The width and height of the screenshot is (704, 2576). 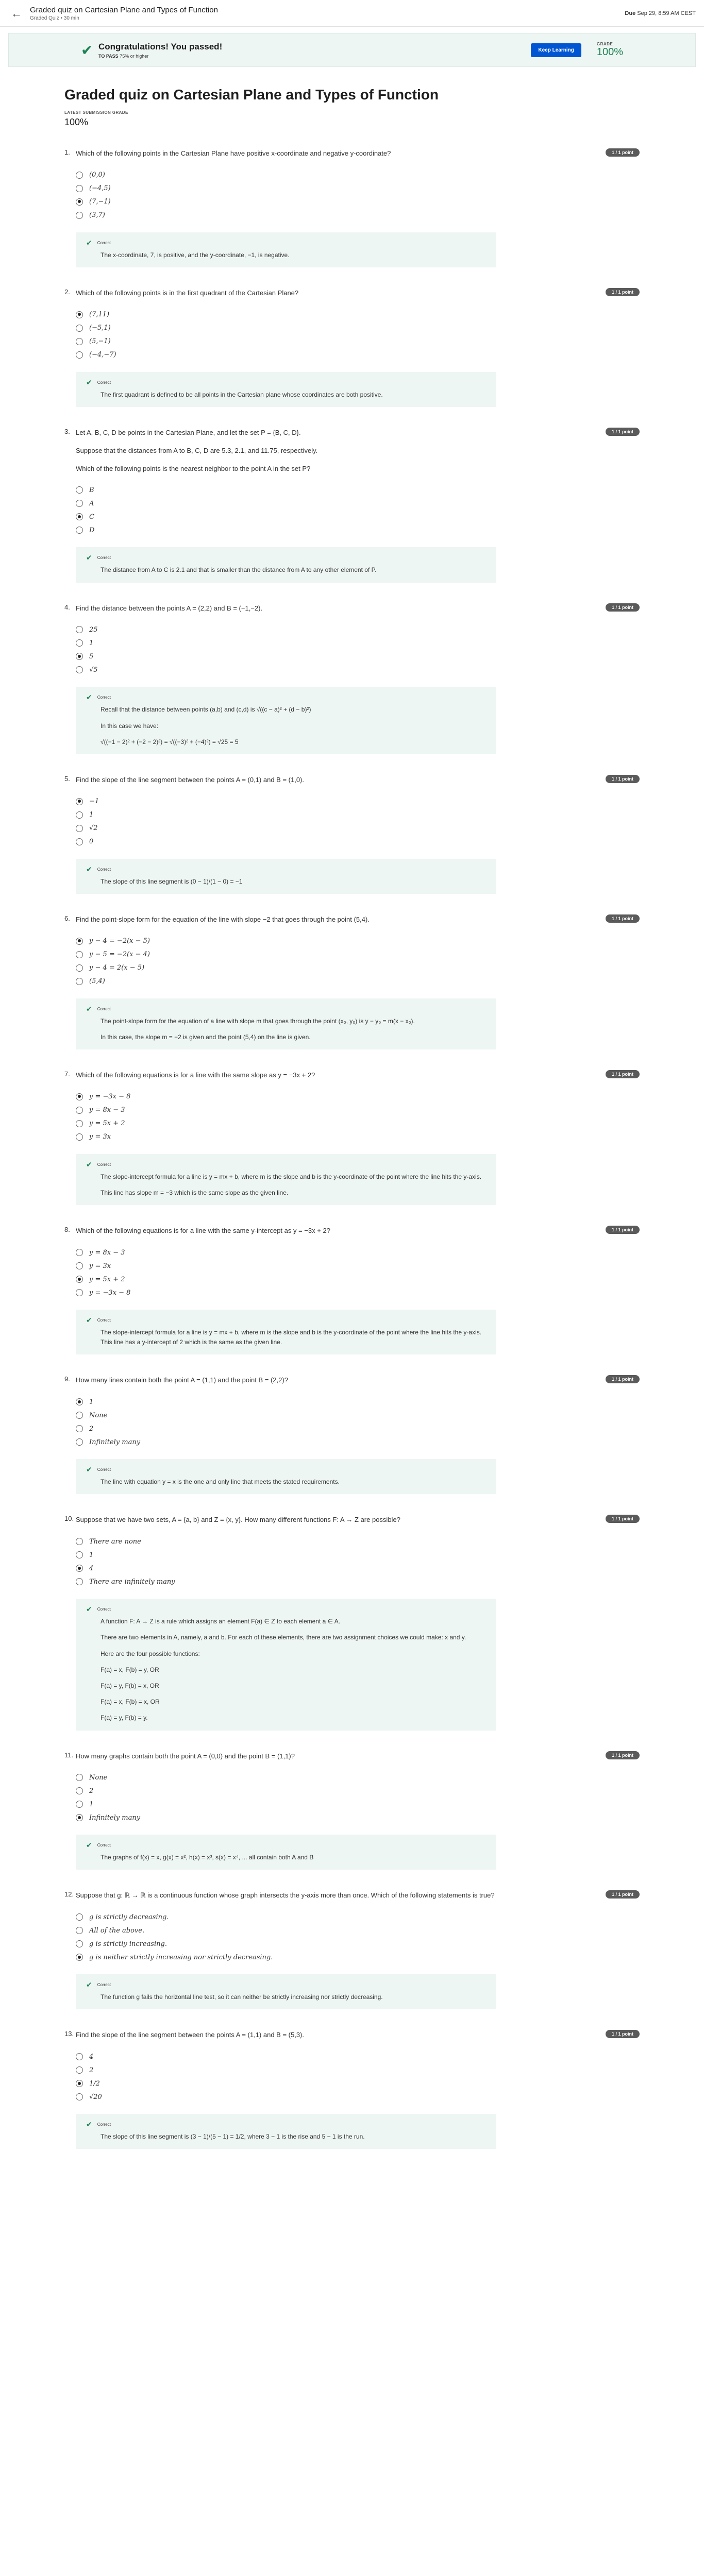 What do you see at coordinates (358, 202) in the screenshot?
I see `answer-option: (7,−1)` at bounding box center [358, 202].